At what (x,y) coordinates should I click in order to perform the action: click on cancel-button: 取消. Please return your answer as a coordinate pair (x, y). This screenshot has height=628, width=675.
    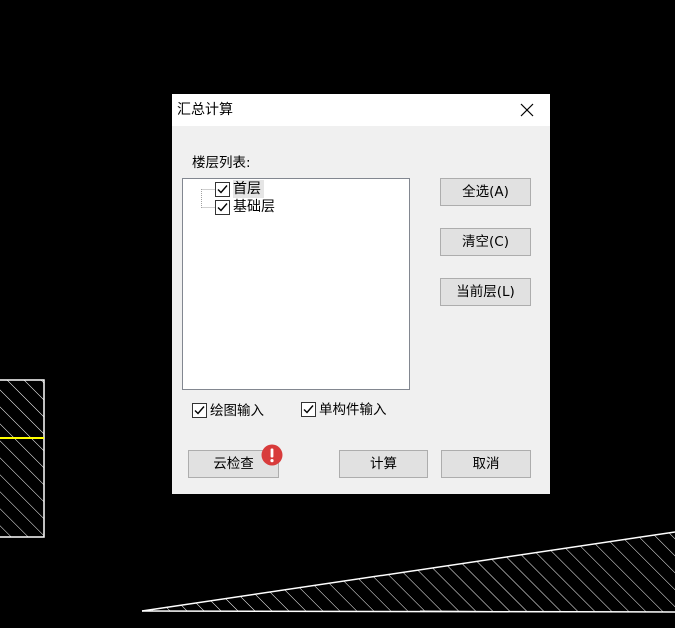
    Looking at the image, I should click on (486, 464).